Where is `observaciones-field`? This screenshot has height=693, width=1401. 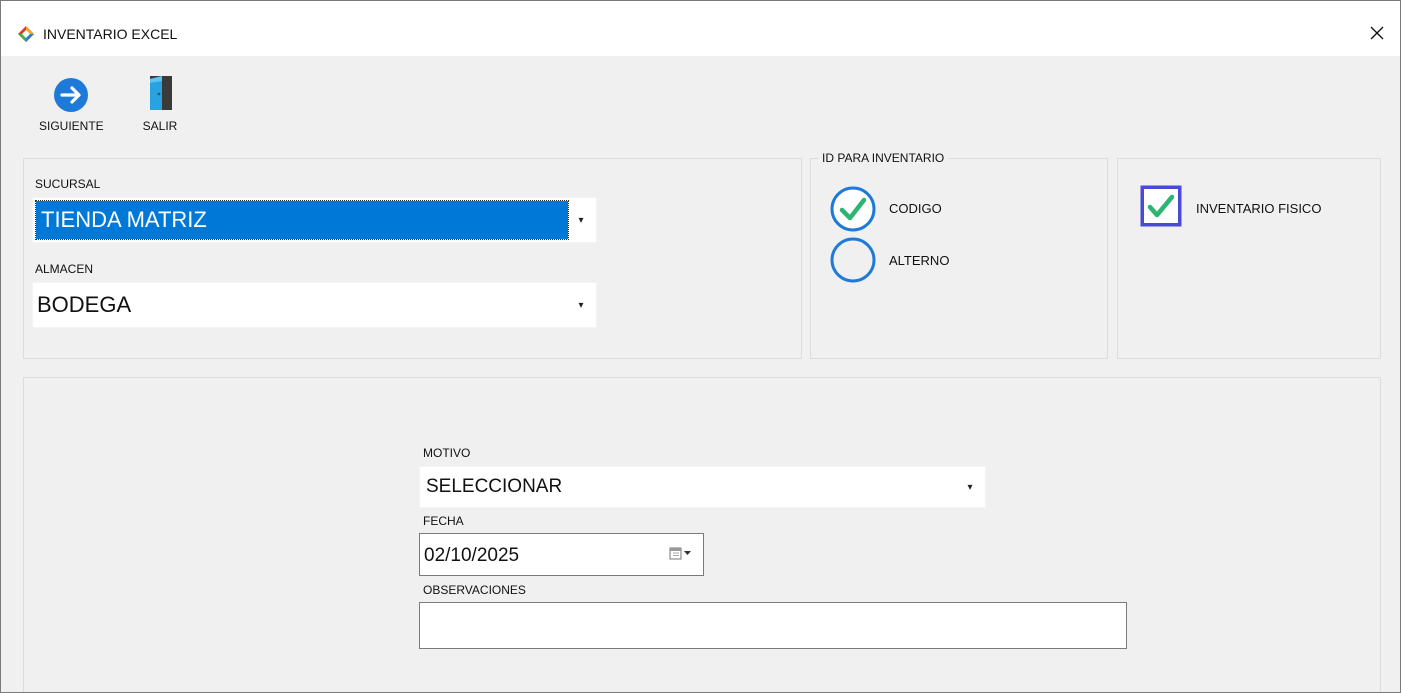
observaciones-field is located at coordinates (773, 625).